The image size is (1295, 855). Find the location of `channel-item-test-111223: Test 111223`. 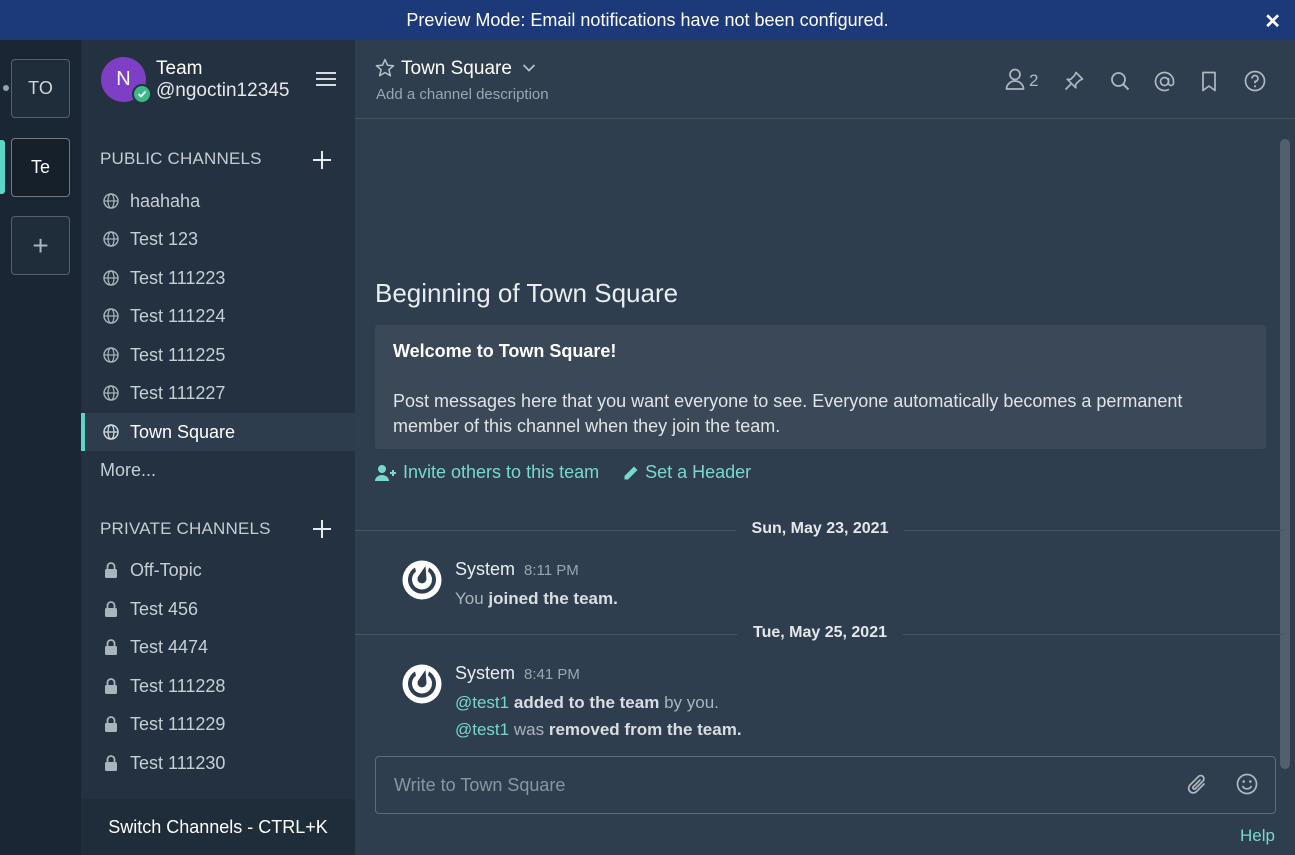

channel-item-test-111223: Test 111223 is located at coordinates (218, 278).